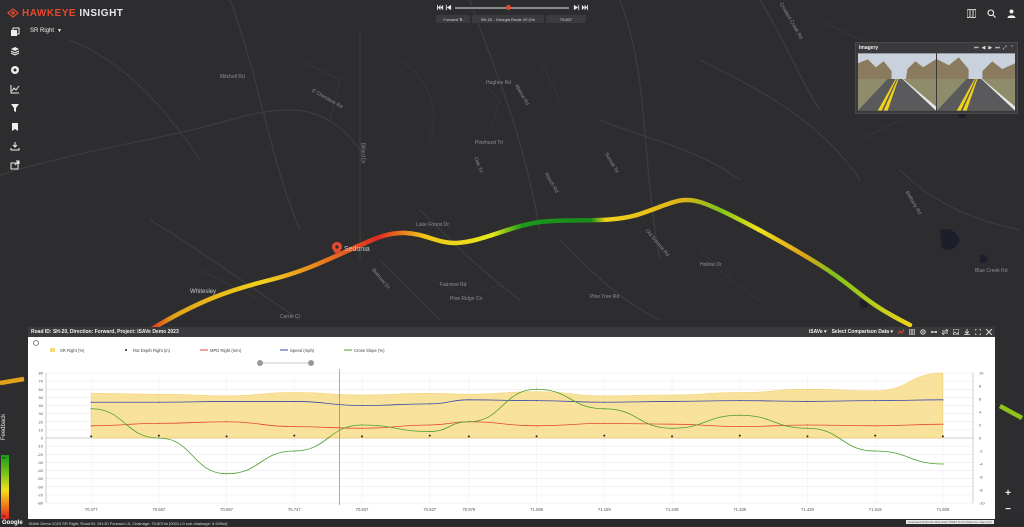  I want to click on x-tick-label: 71.609, so click(942, 509).